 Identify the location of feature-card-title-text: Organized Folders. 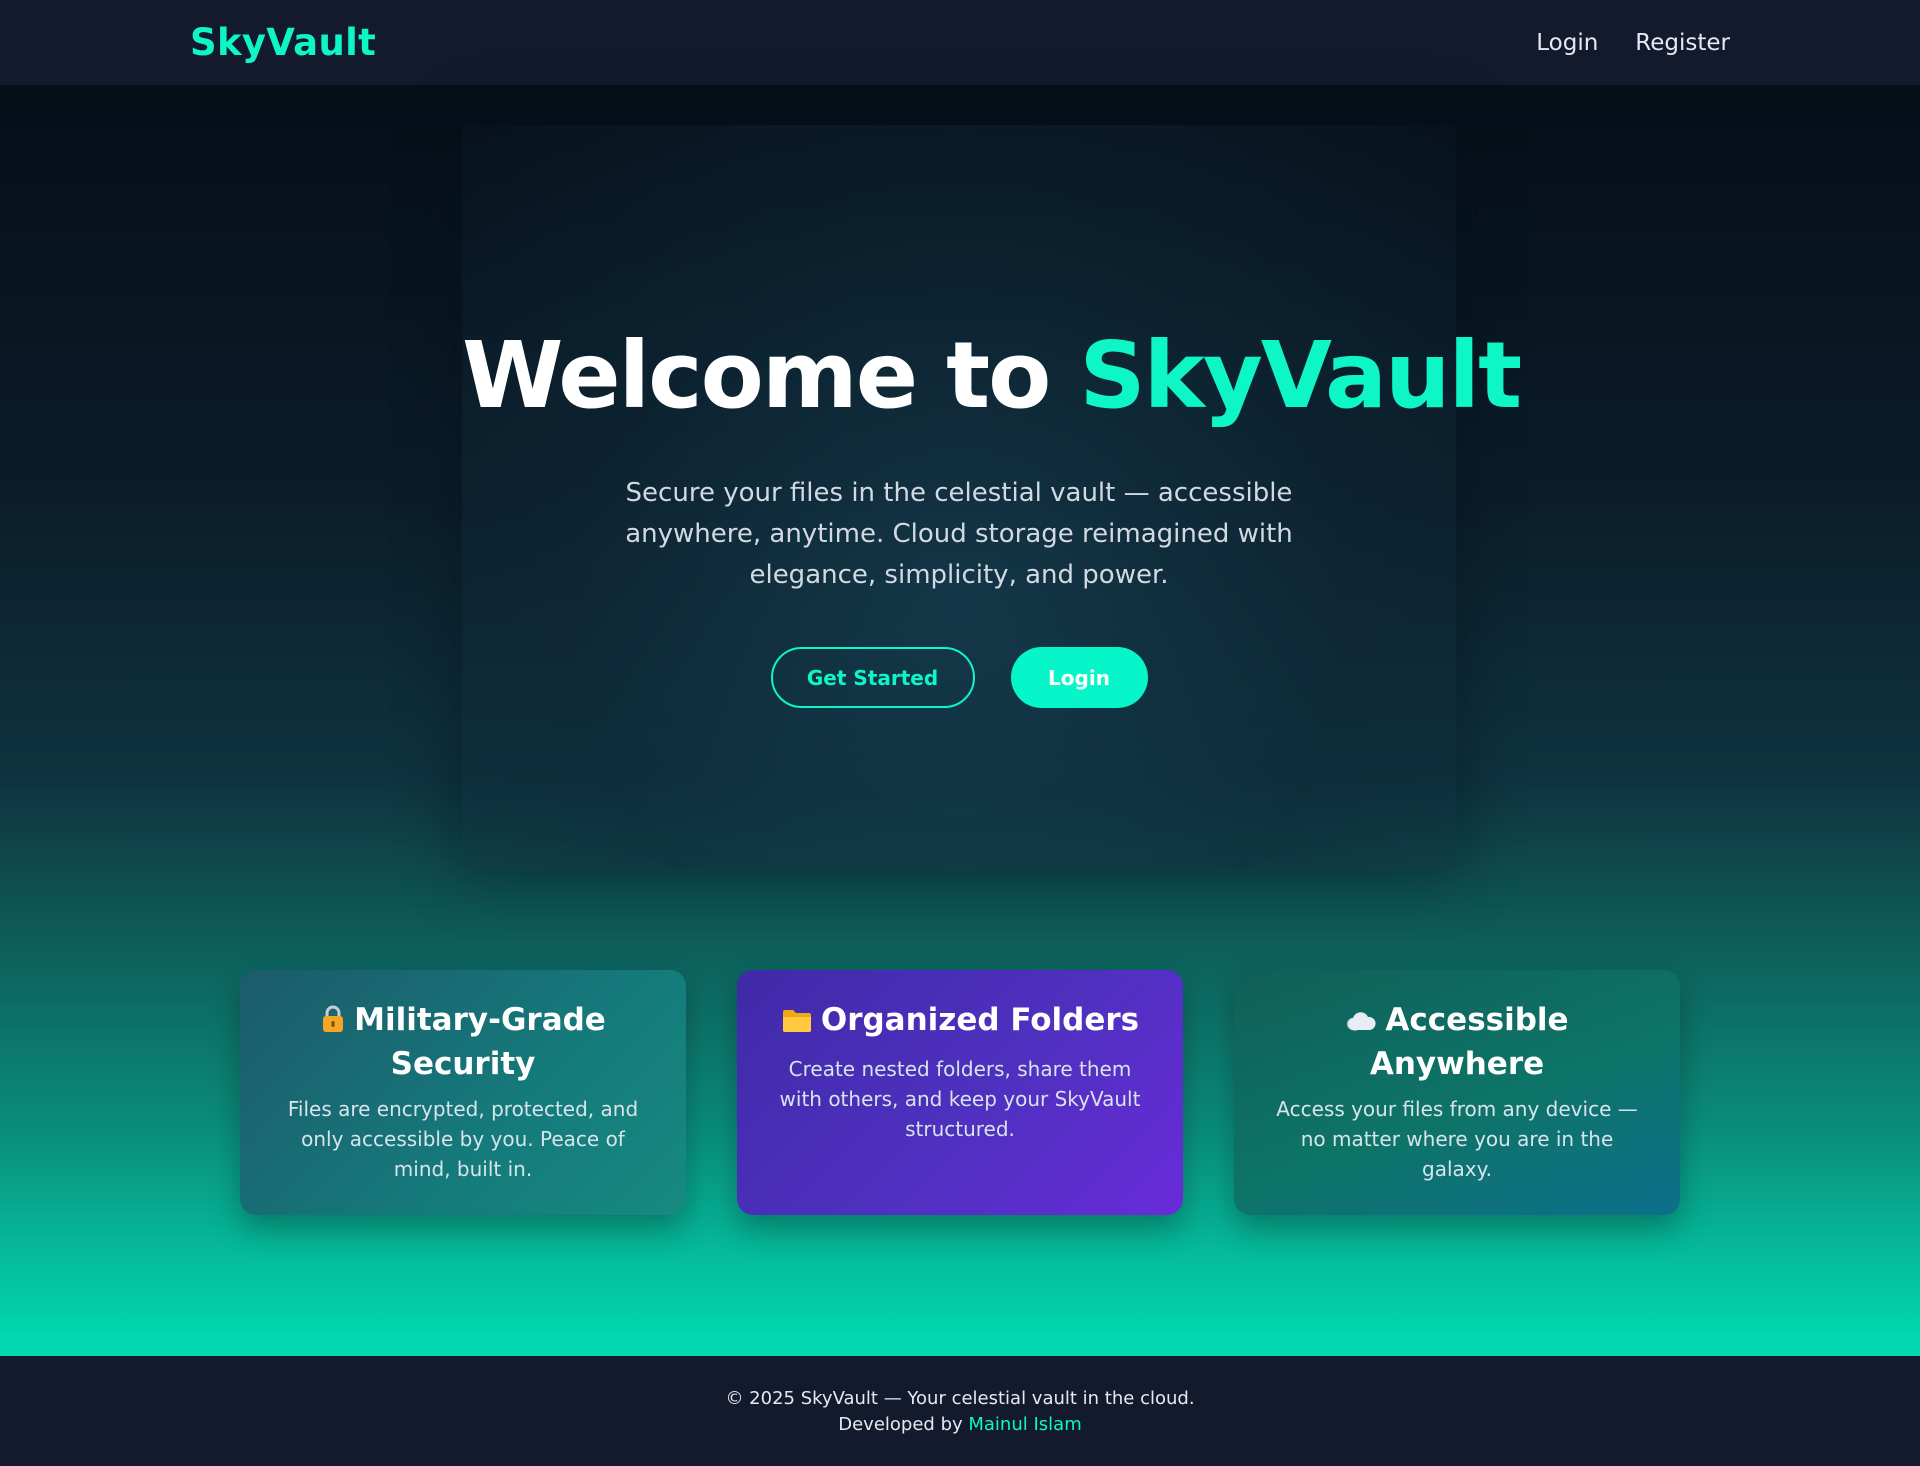
(980, 1020).